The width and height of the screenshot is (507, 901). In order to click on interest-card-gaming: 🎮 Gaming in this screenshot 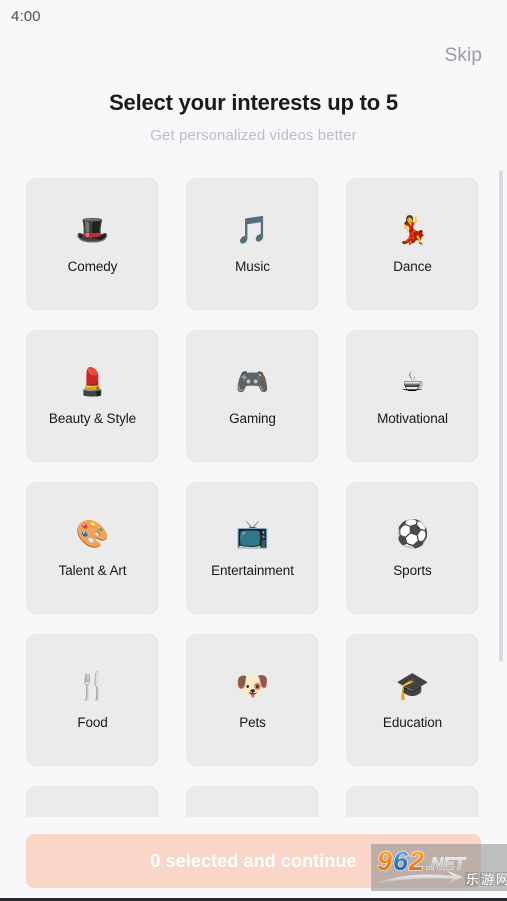, I will do `click(252, 396)`.